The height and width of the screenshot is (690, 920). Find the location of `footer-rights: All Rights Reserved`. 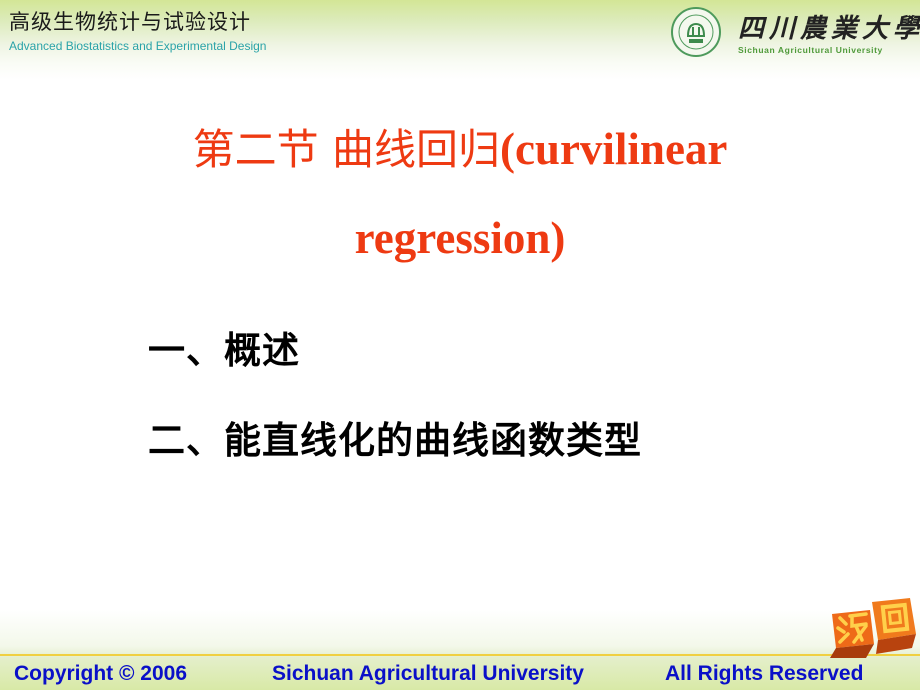

footer-rights: All Rights Reserved is located at coordinates (764, 673).